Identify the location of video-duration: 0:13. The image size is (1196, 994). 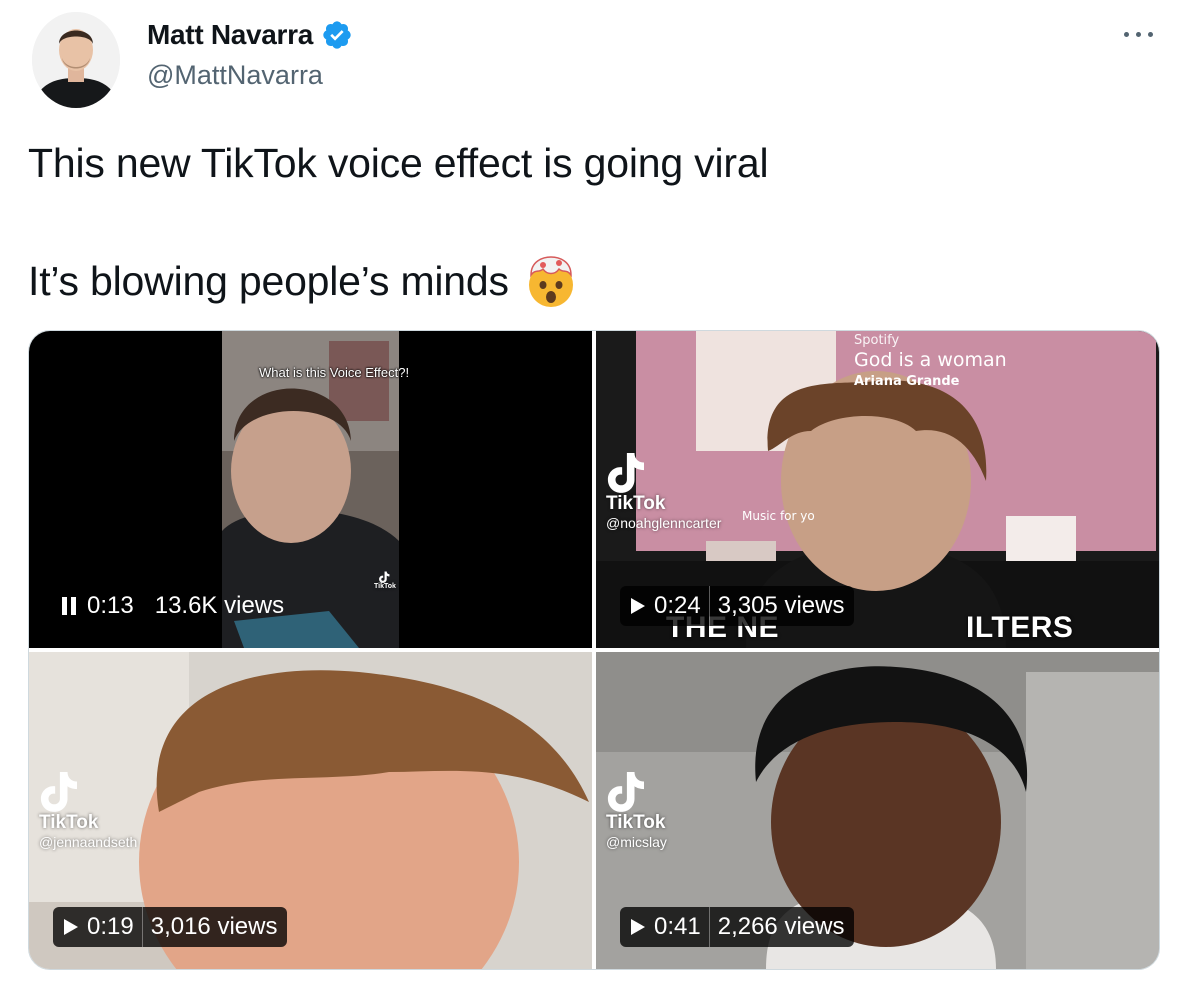
(110, 605).